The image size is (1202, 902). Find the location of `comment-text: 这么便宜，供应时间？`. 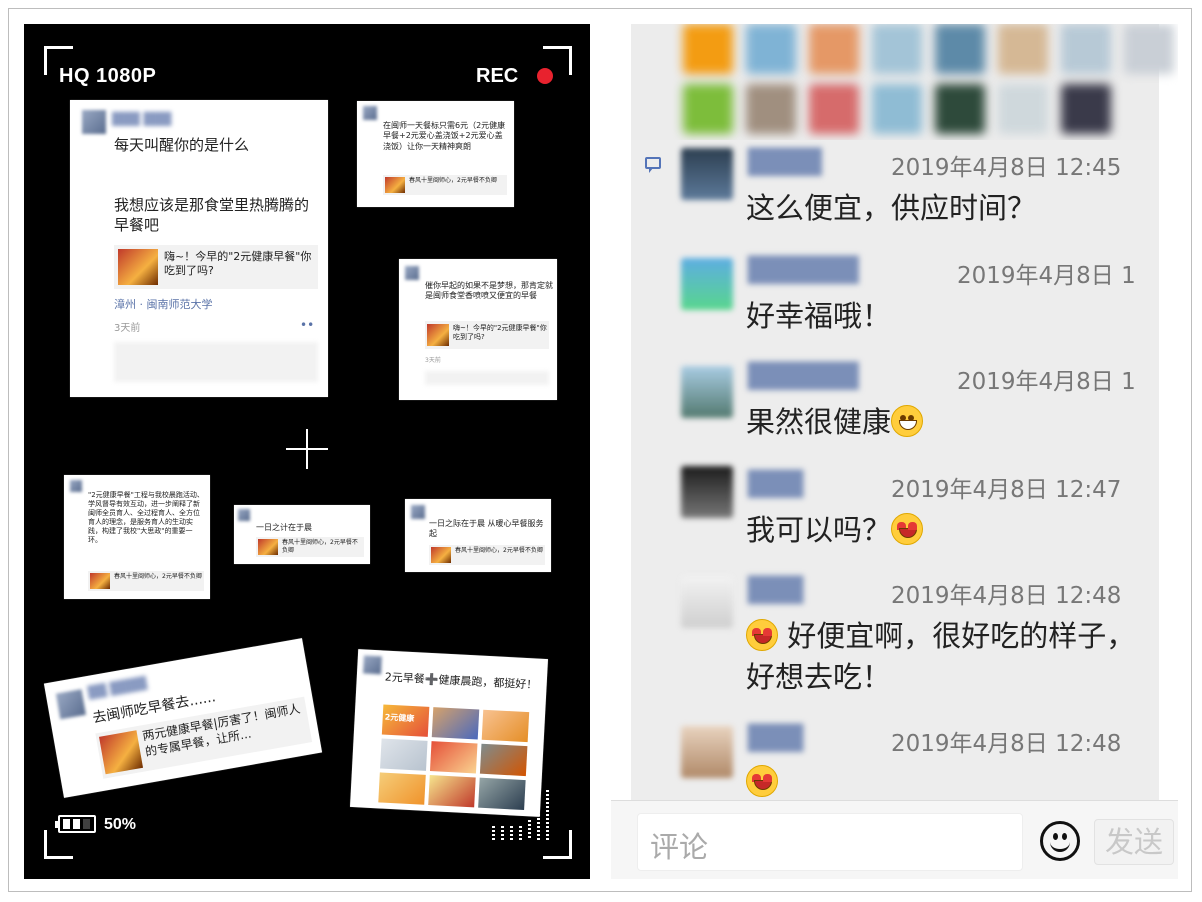

comment-text: 这么便宜，供应时间？ is located at coordinates (891, 208).